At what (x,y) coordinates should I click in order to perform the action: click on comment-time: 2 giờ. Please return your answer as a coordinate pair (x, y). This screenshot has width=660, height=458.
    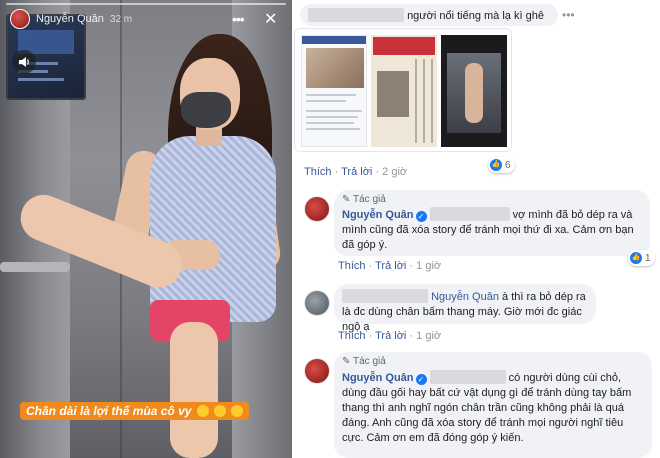
    Looking at the image, I should click on (395, 172).